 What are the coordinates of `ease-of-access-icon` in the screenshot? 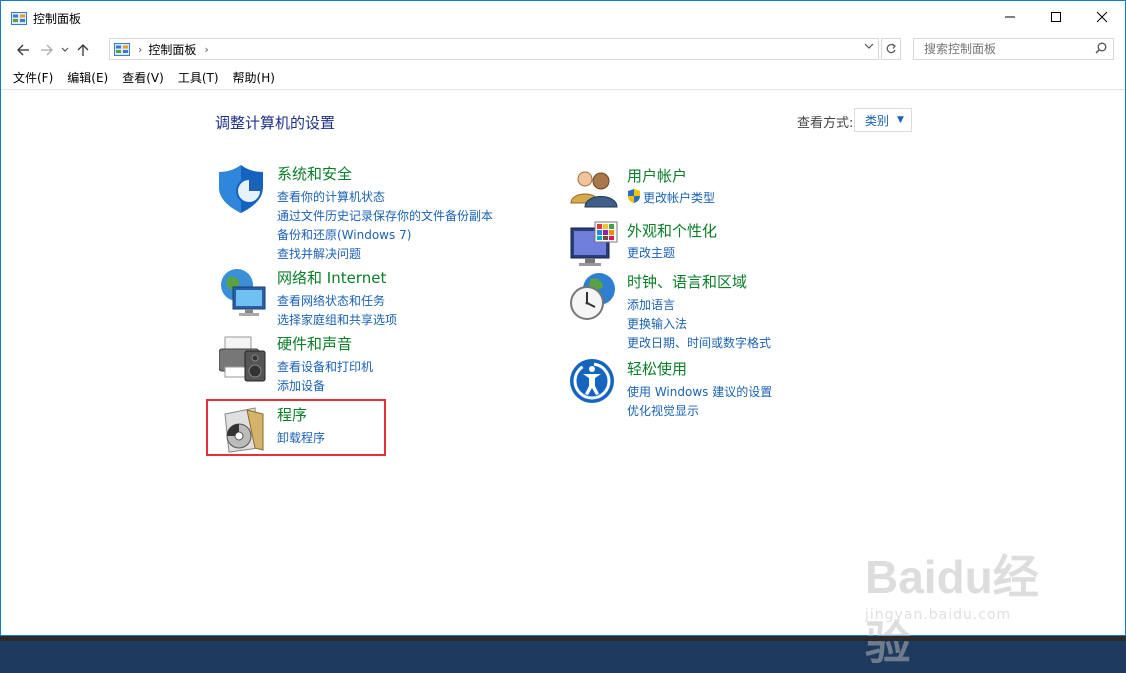 It's located at (595, 384).